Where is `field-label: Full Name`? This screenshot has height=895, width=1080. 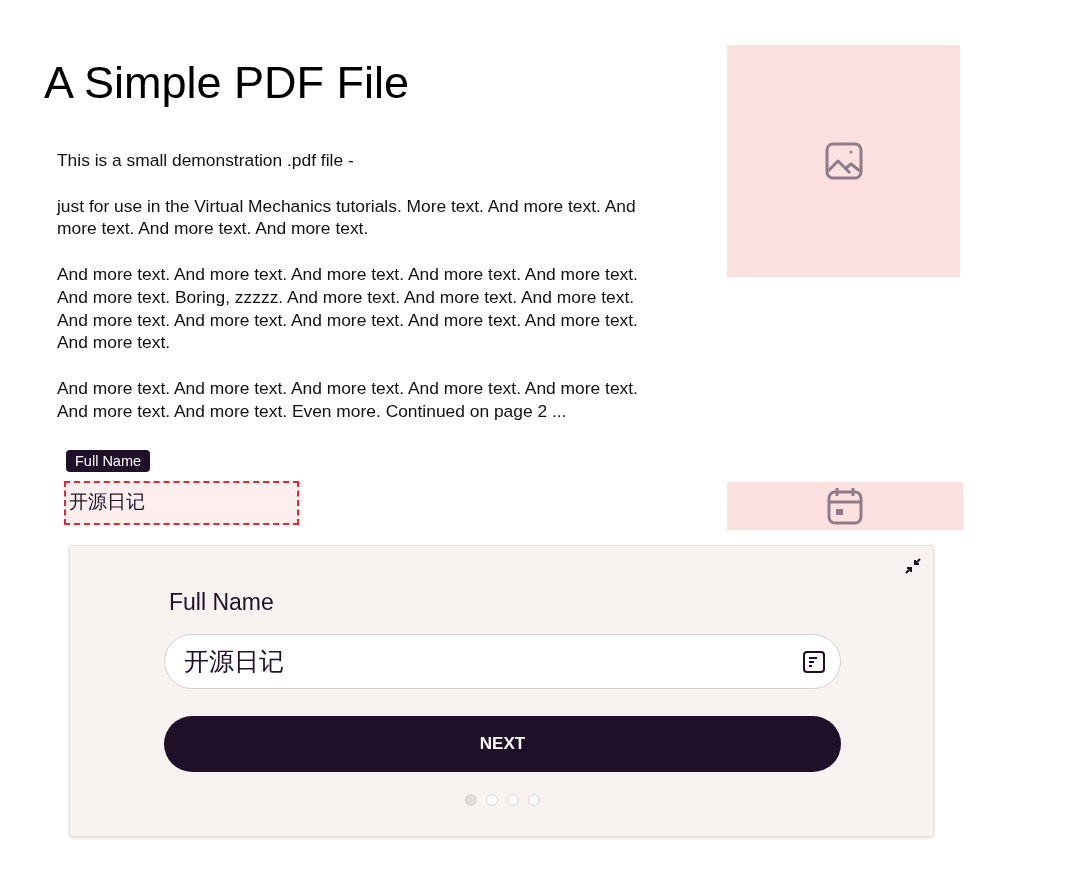 field-label: Full Name is located at coordinates (222, 602).